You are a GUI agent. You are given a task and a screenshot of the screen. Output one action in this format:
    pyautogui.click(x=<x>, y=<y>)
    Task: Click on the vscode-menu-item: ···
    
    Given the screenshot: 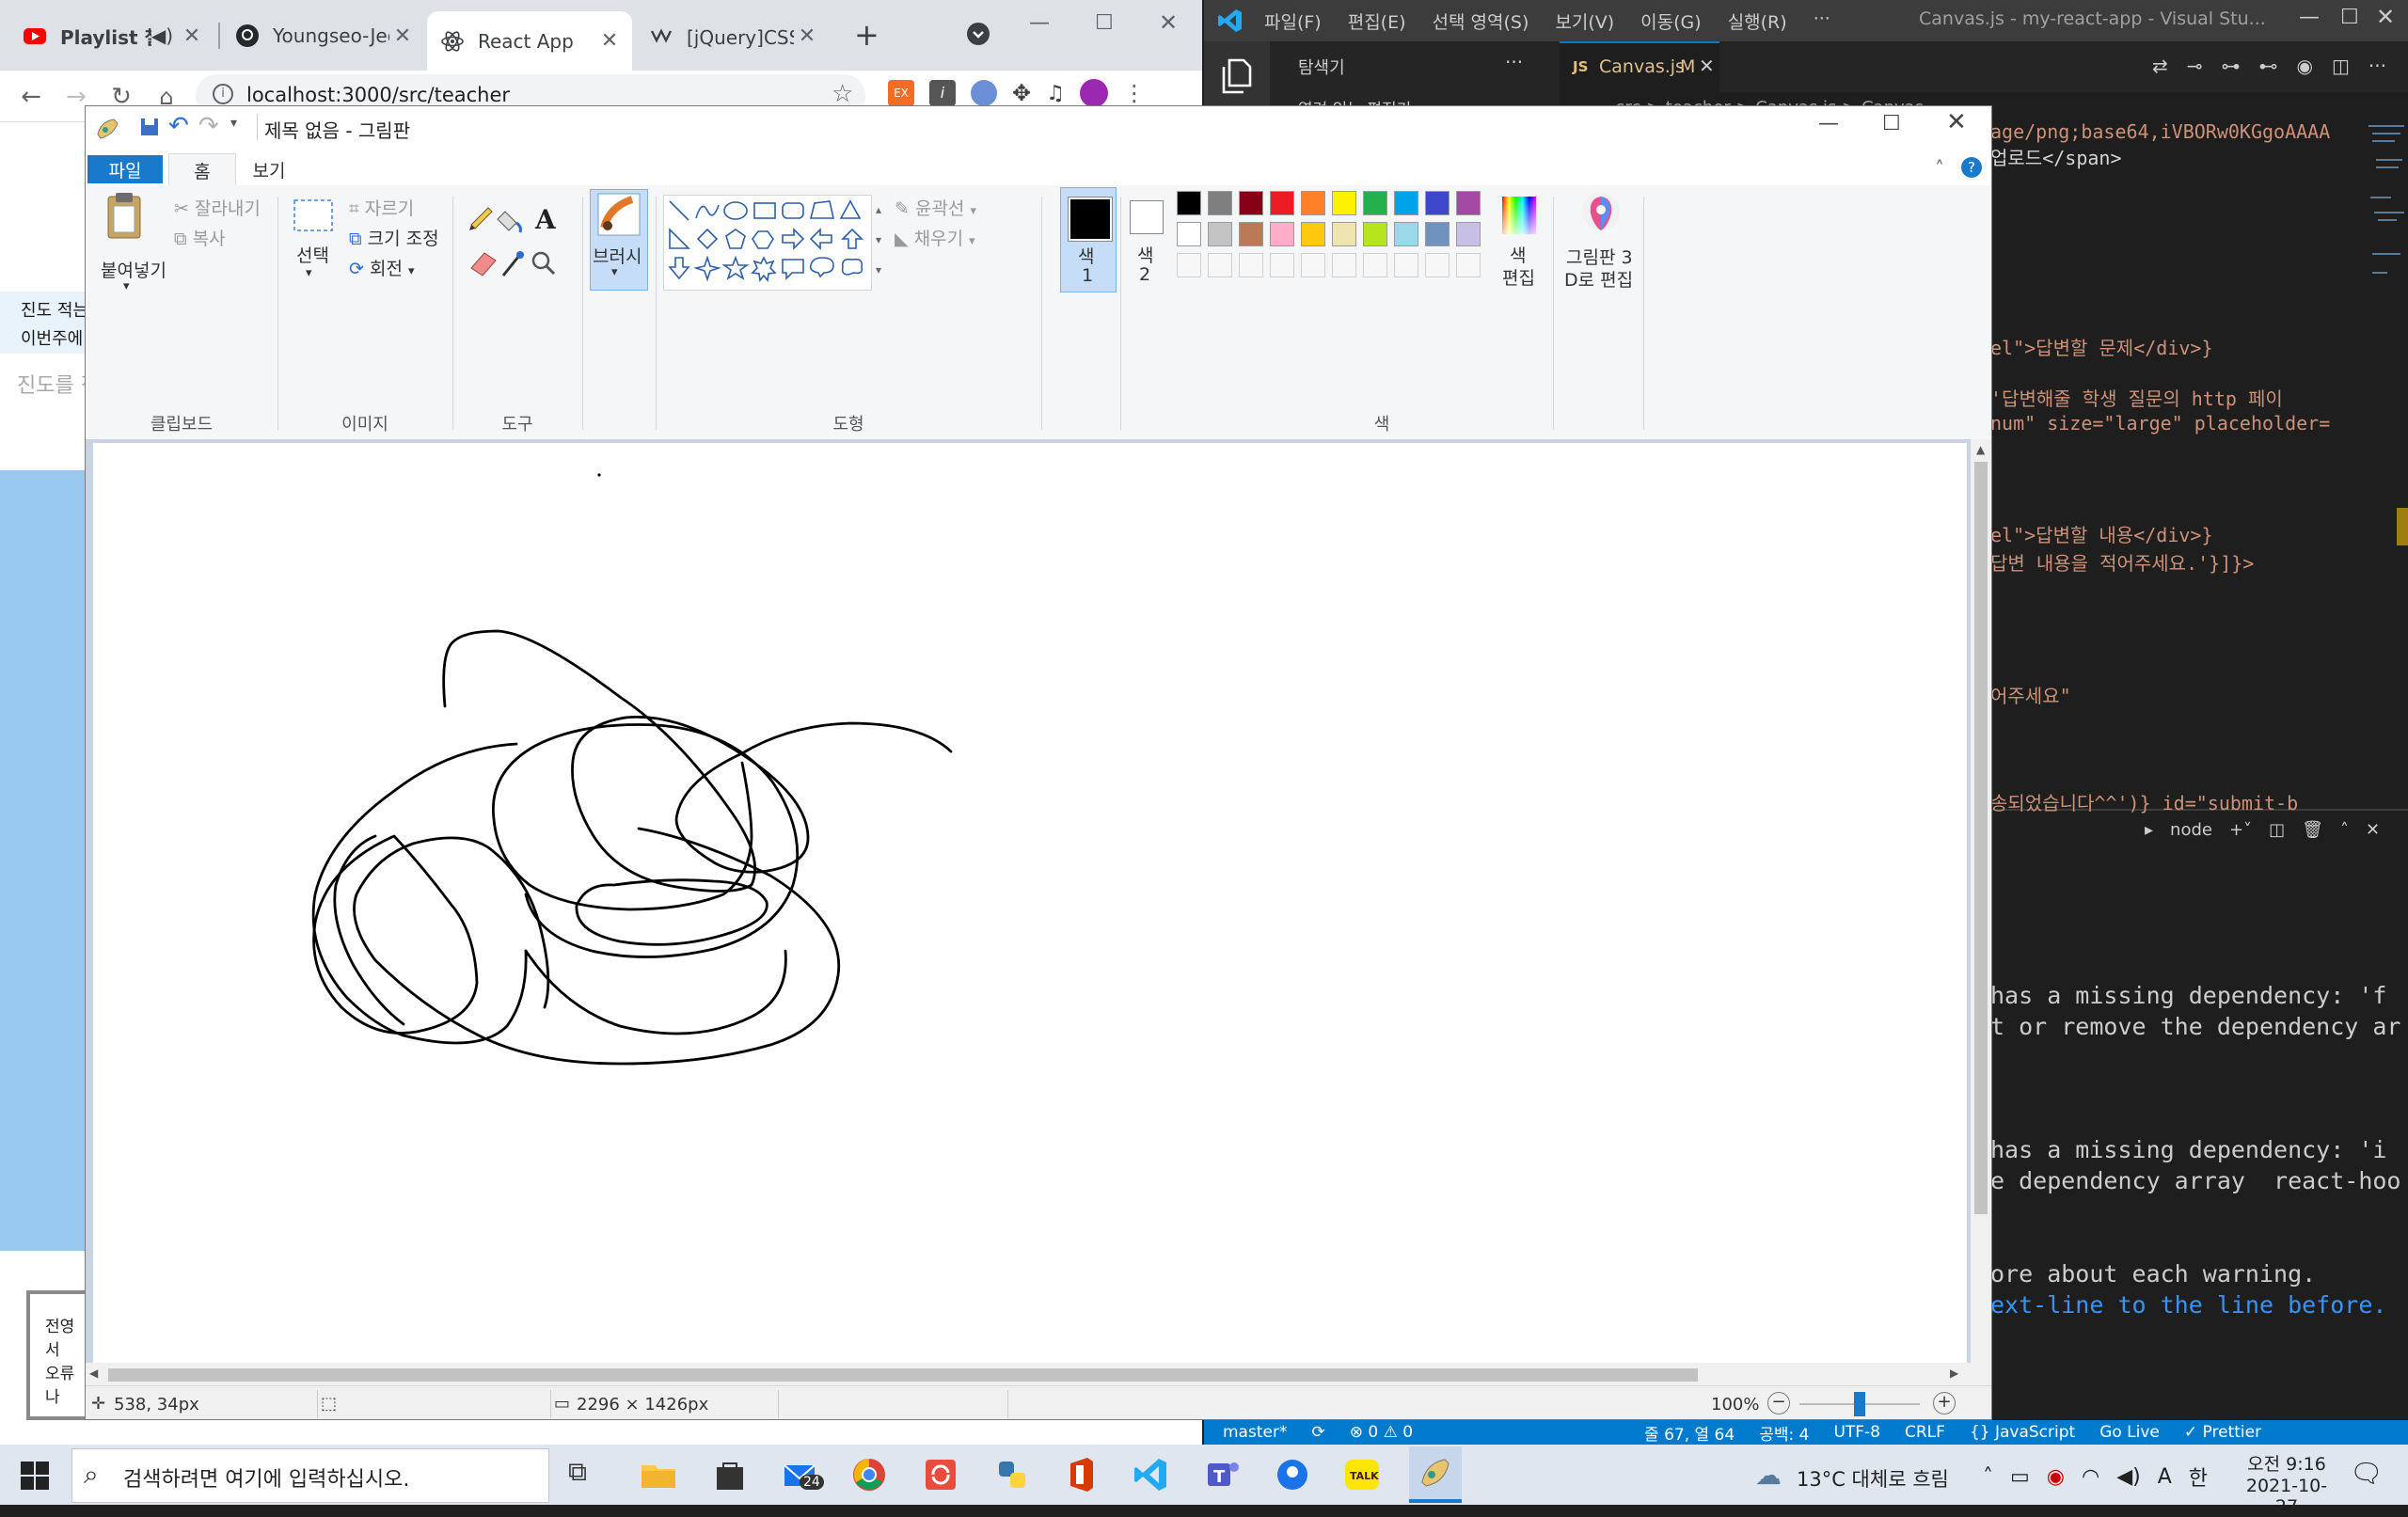 What is the action you would take?
    pyautogui.click(x=1822, y=21)
    